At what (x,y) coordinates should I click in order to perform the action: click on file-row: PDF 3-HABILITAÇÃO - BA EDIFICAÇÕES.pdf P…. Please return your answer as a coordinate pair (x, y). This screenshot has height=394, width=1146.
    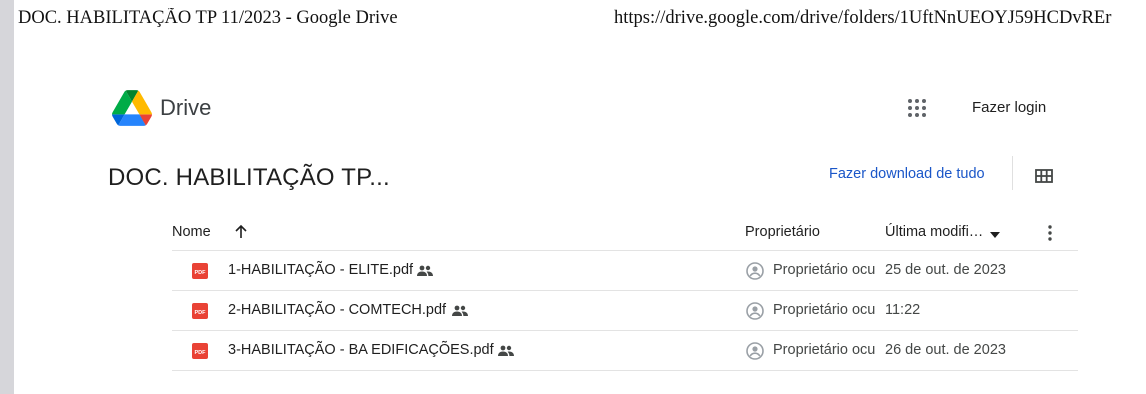
    Looking at the image, I should click on (625, 351).